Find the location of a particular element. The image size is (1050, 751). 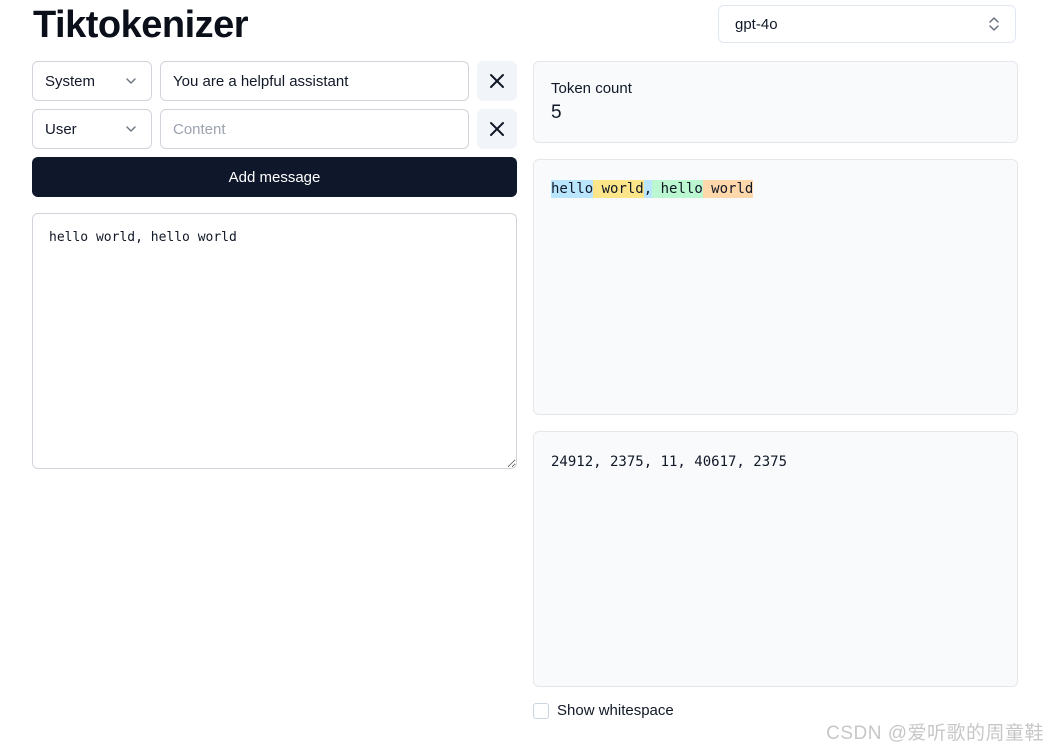

token-count-label: Token count is located at coordinates (591, 88).